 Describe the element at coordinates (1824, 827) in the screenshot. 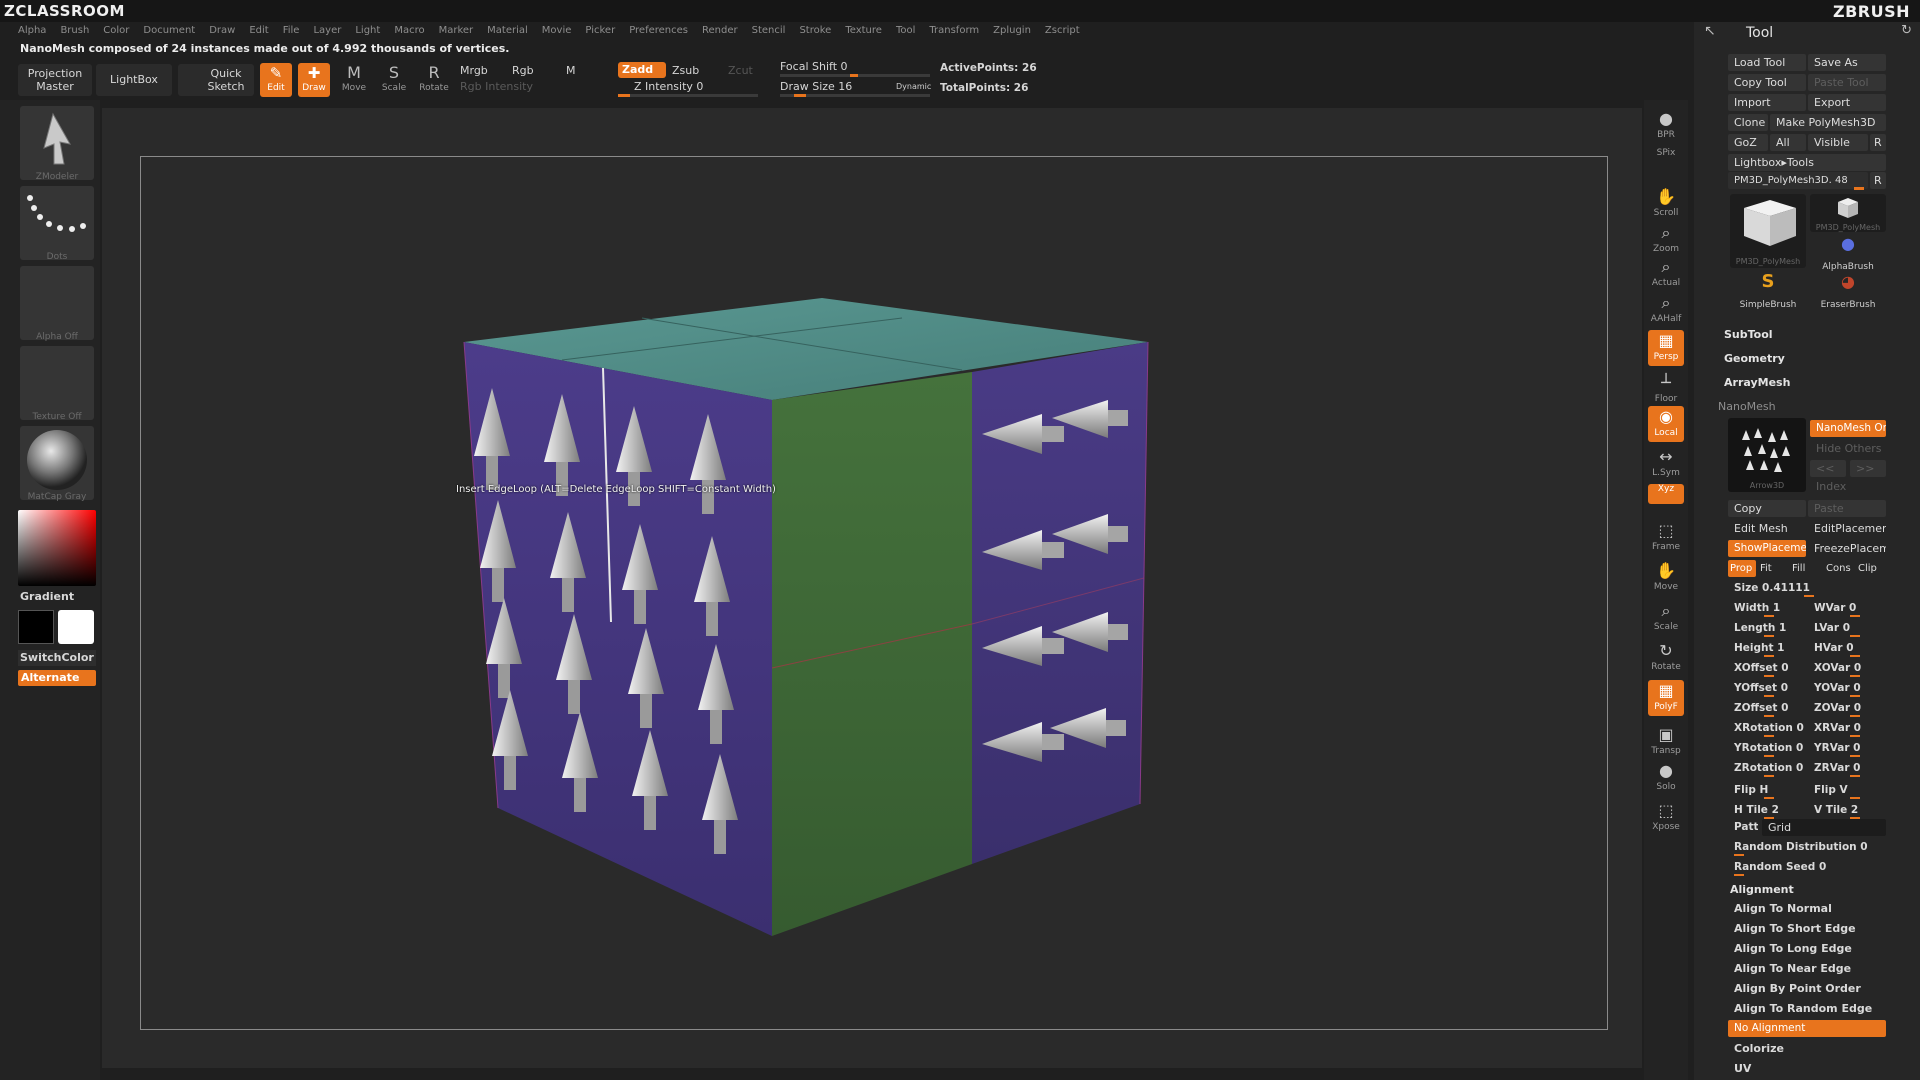

I see `pattern-select: Grid` at that location.